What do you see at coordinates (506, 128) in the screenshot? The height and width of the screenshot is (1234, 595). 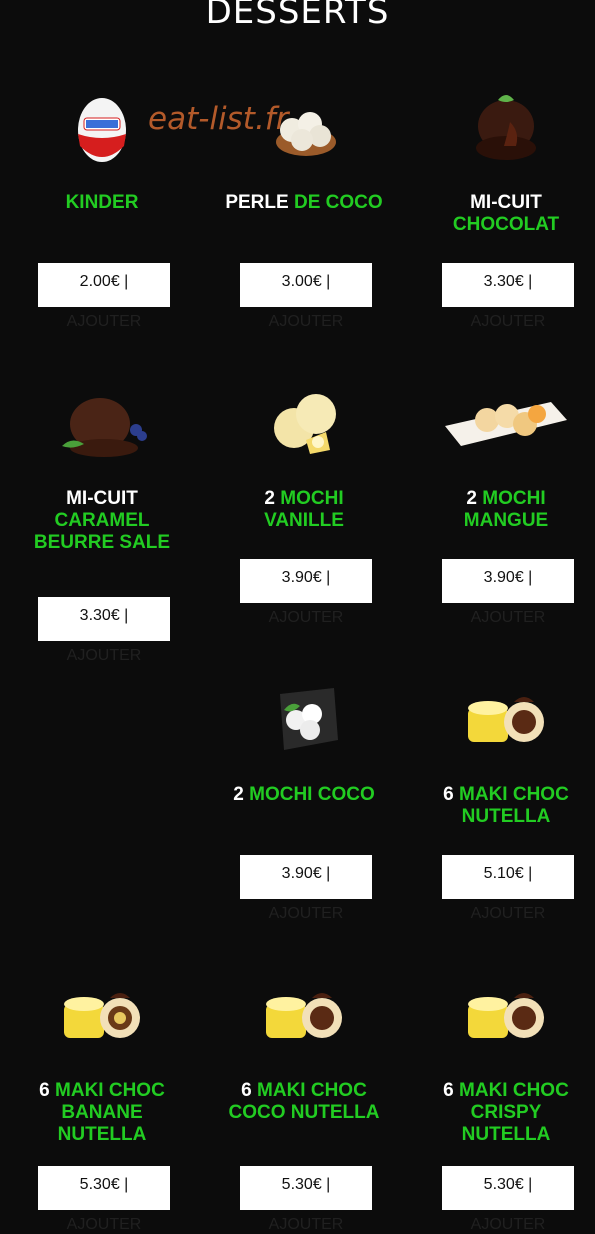 I see `chocolate-lava-cake-icon` at bounding box center [506, 128].